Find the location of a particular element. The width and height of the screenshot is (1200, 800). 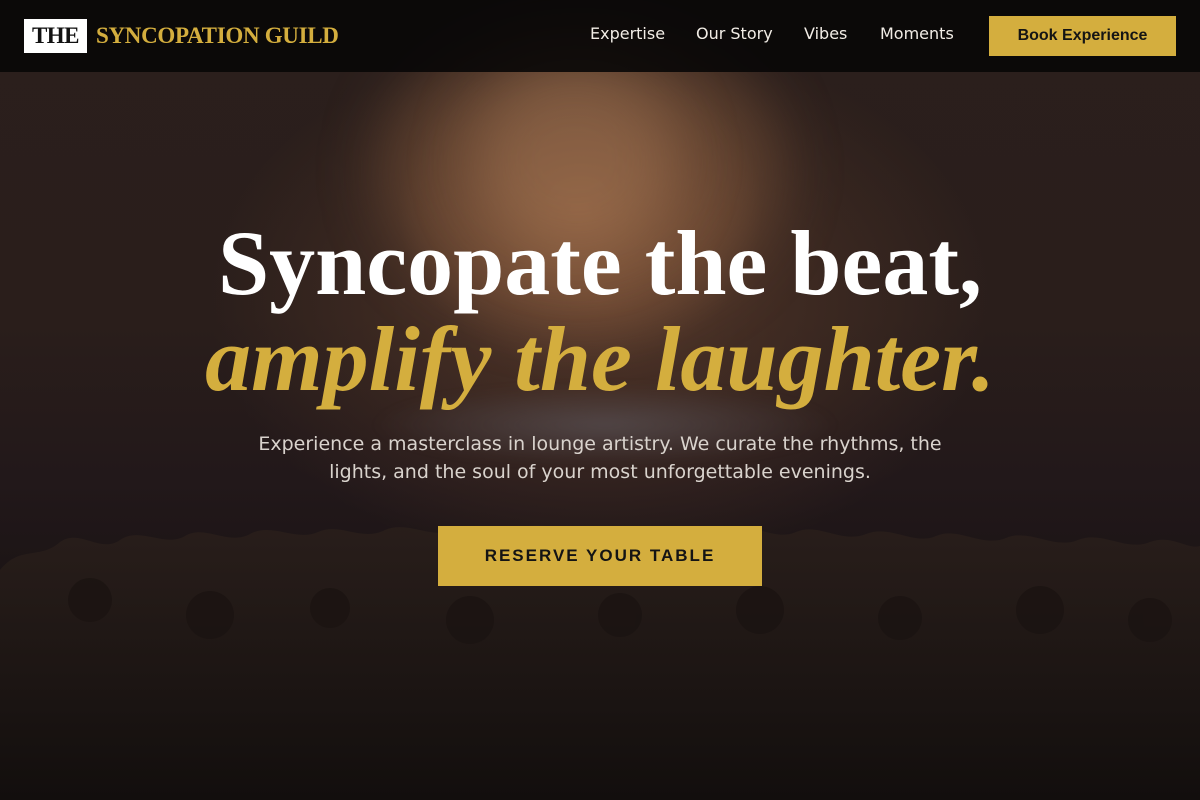

nav-link-moments: Moments is located at coordinates (917, 33).